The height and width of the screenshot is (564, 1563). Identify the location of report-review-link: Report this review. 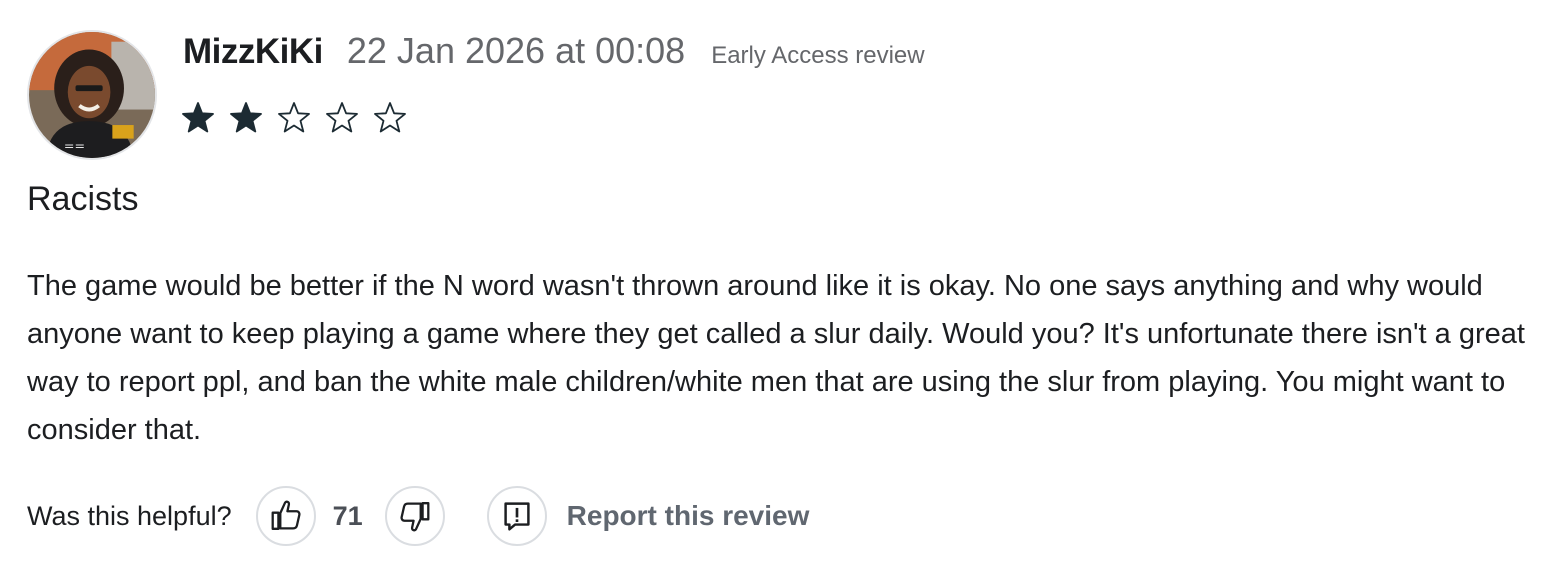
(688, 516).